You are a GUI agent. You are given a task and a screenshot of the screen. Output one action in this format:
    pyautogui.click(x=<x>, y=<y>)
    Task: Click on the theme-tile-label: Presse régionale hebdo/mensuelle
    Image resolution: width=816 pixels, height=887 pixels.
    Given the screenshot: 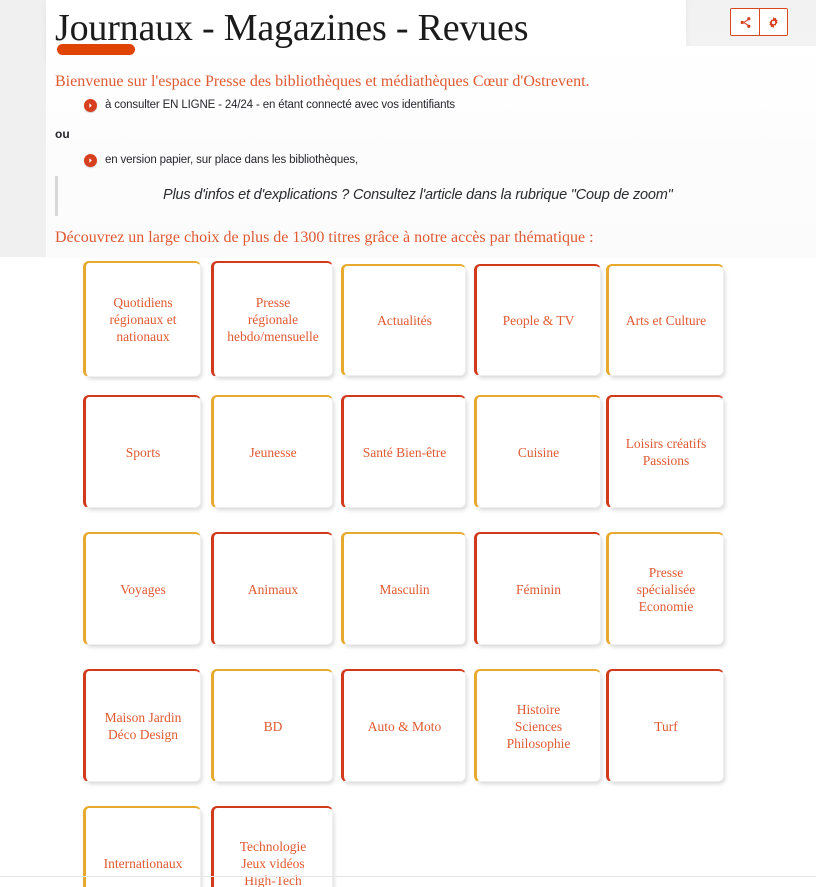 What is the action you would take?
    pyautogui.click(x=273, y=319)
    